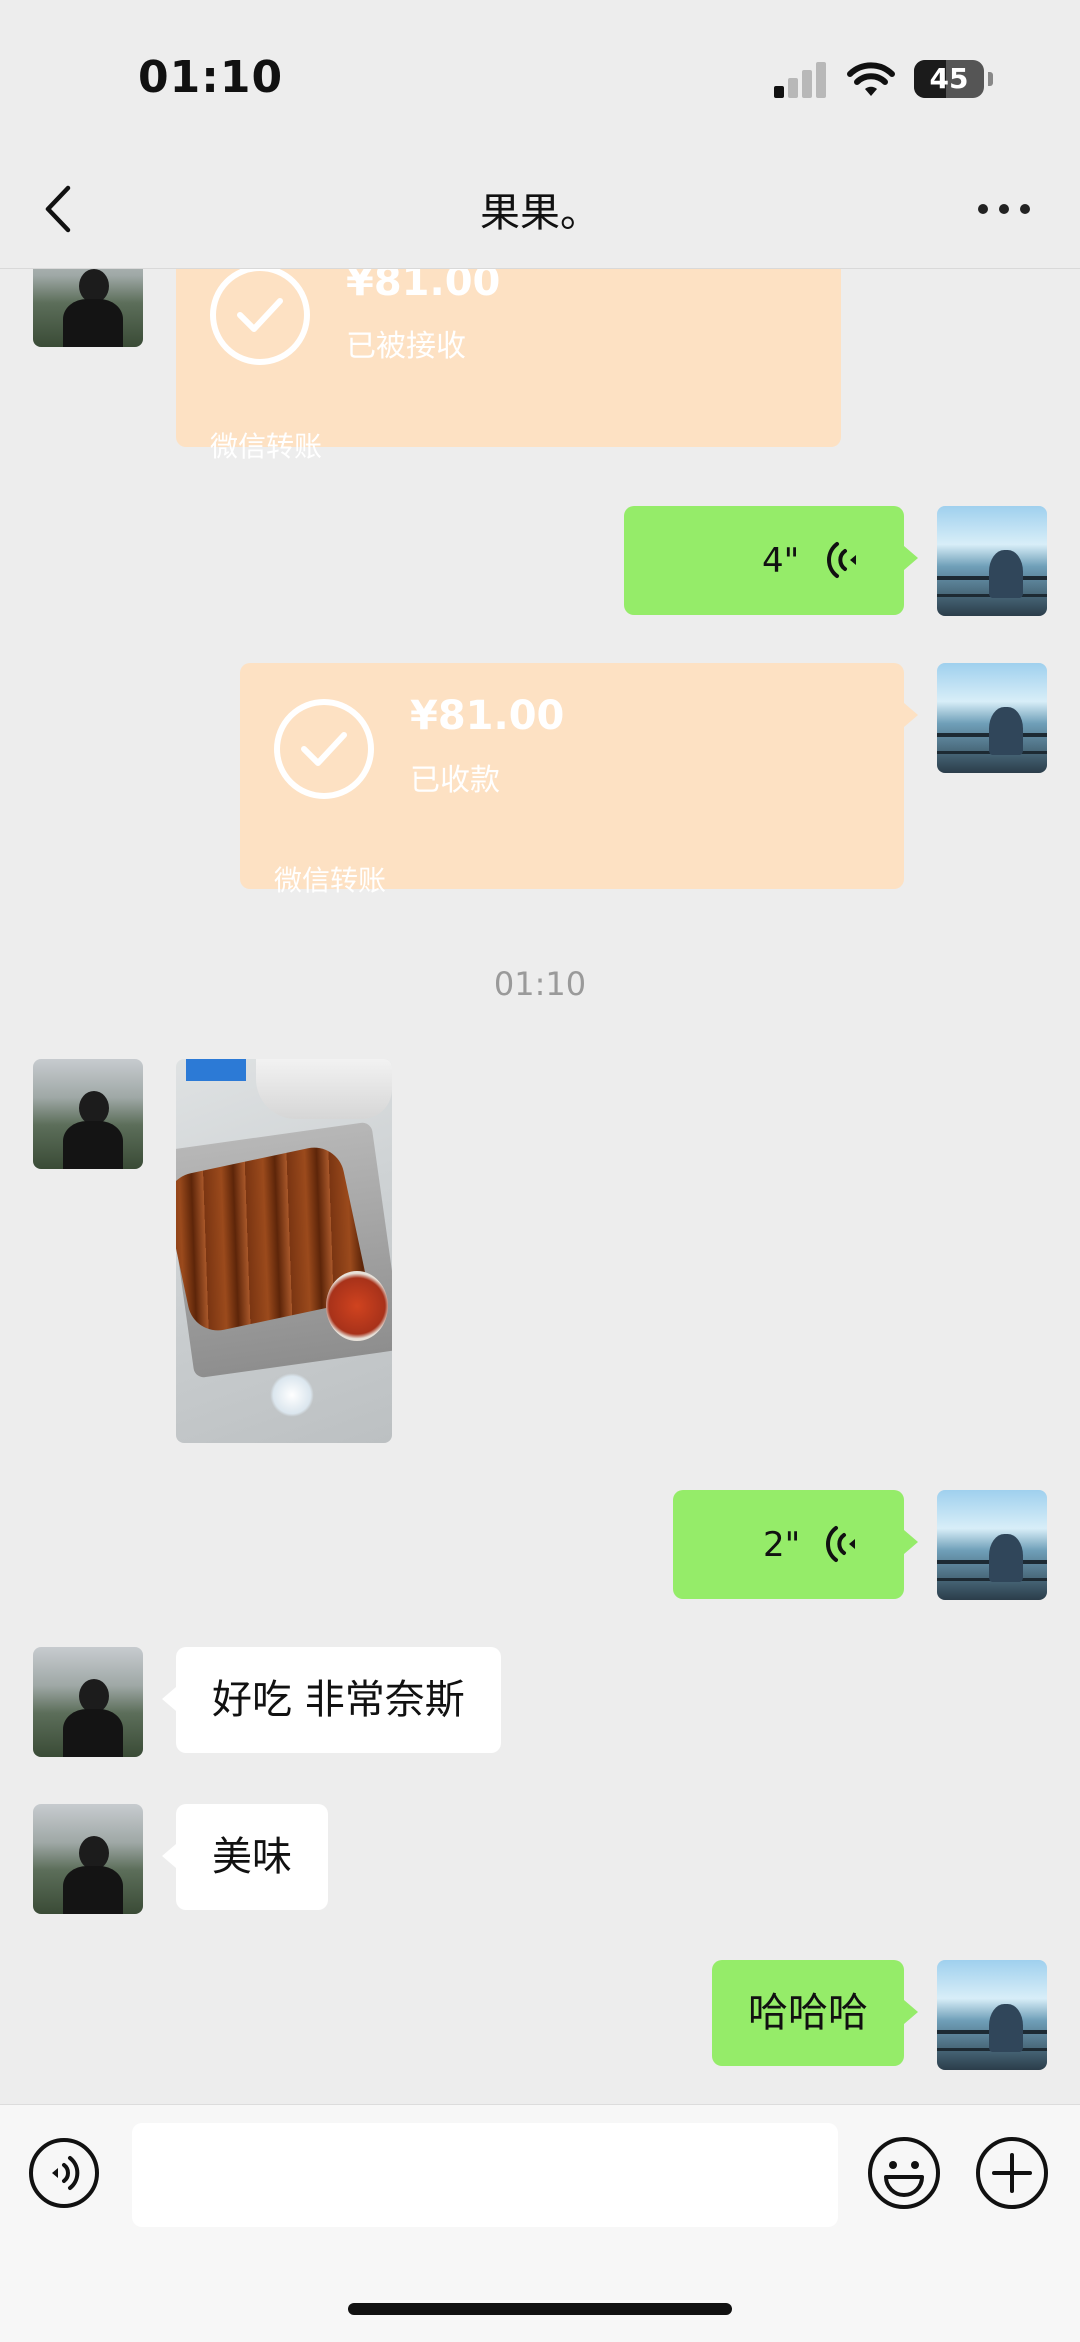 Image resolution: width=1080 pixels, height=2342 pixels. Describe the element at coordinates (245, 1857) in the screenshot. I see `text-message: 美味` at that location.